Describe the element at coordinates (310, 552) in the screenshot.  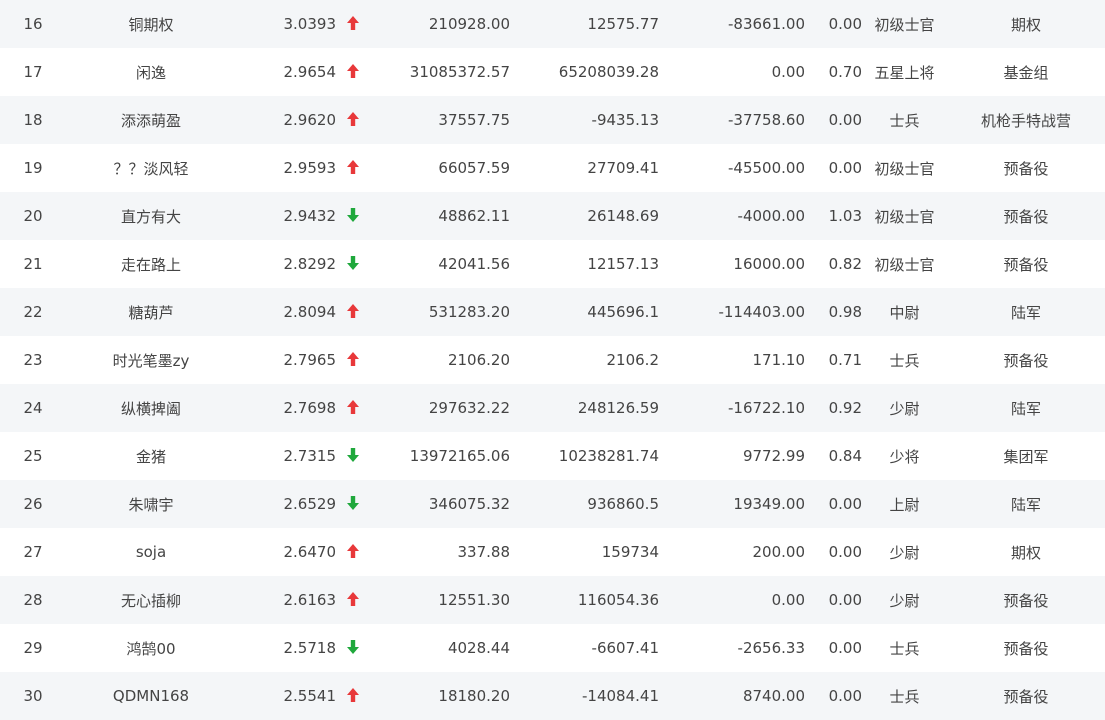
I see `score-cell: 2.6470` at that location.